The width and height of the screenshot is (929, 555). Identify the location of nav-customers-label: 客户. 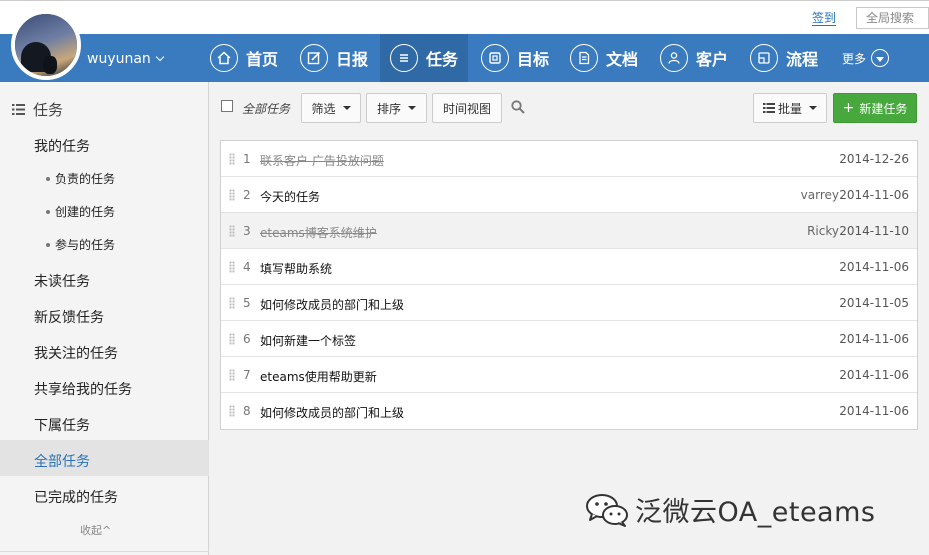
(712, 59).